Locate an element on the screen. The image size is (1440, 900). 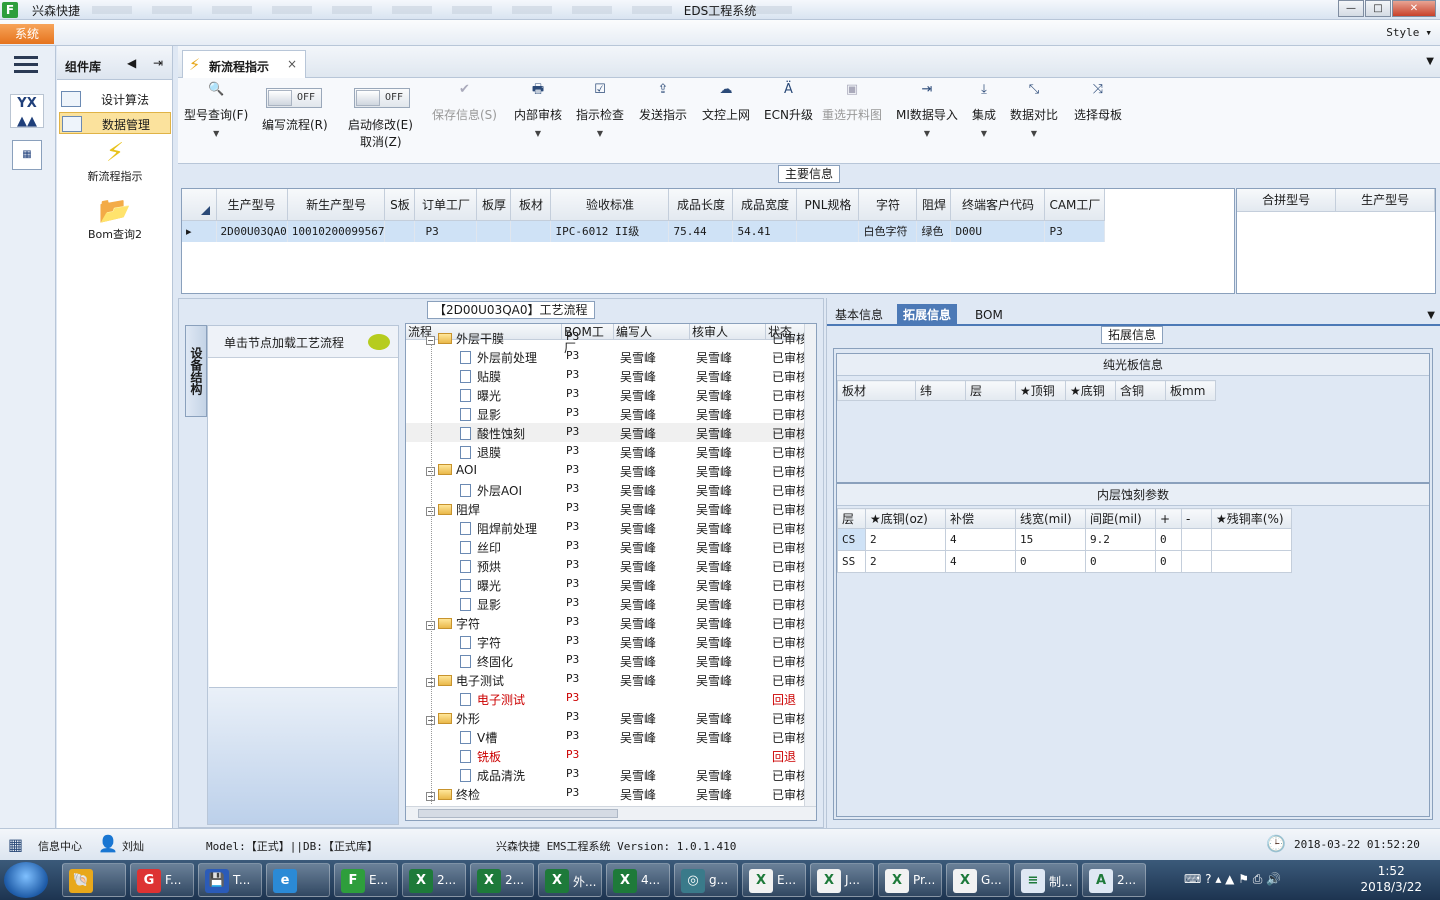
col-header: 验收标准 is located at coordinates (610, 205).